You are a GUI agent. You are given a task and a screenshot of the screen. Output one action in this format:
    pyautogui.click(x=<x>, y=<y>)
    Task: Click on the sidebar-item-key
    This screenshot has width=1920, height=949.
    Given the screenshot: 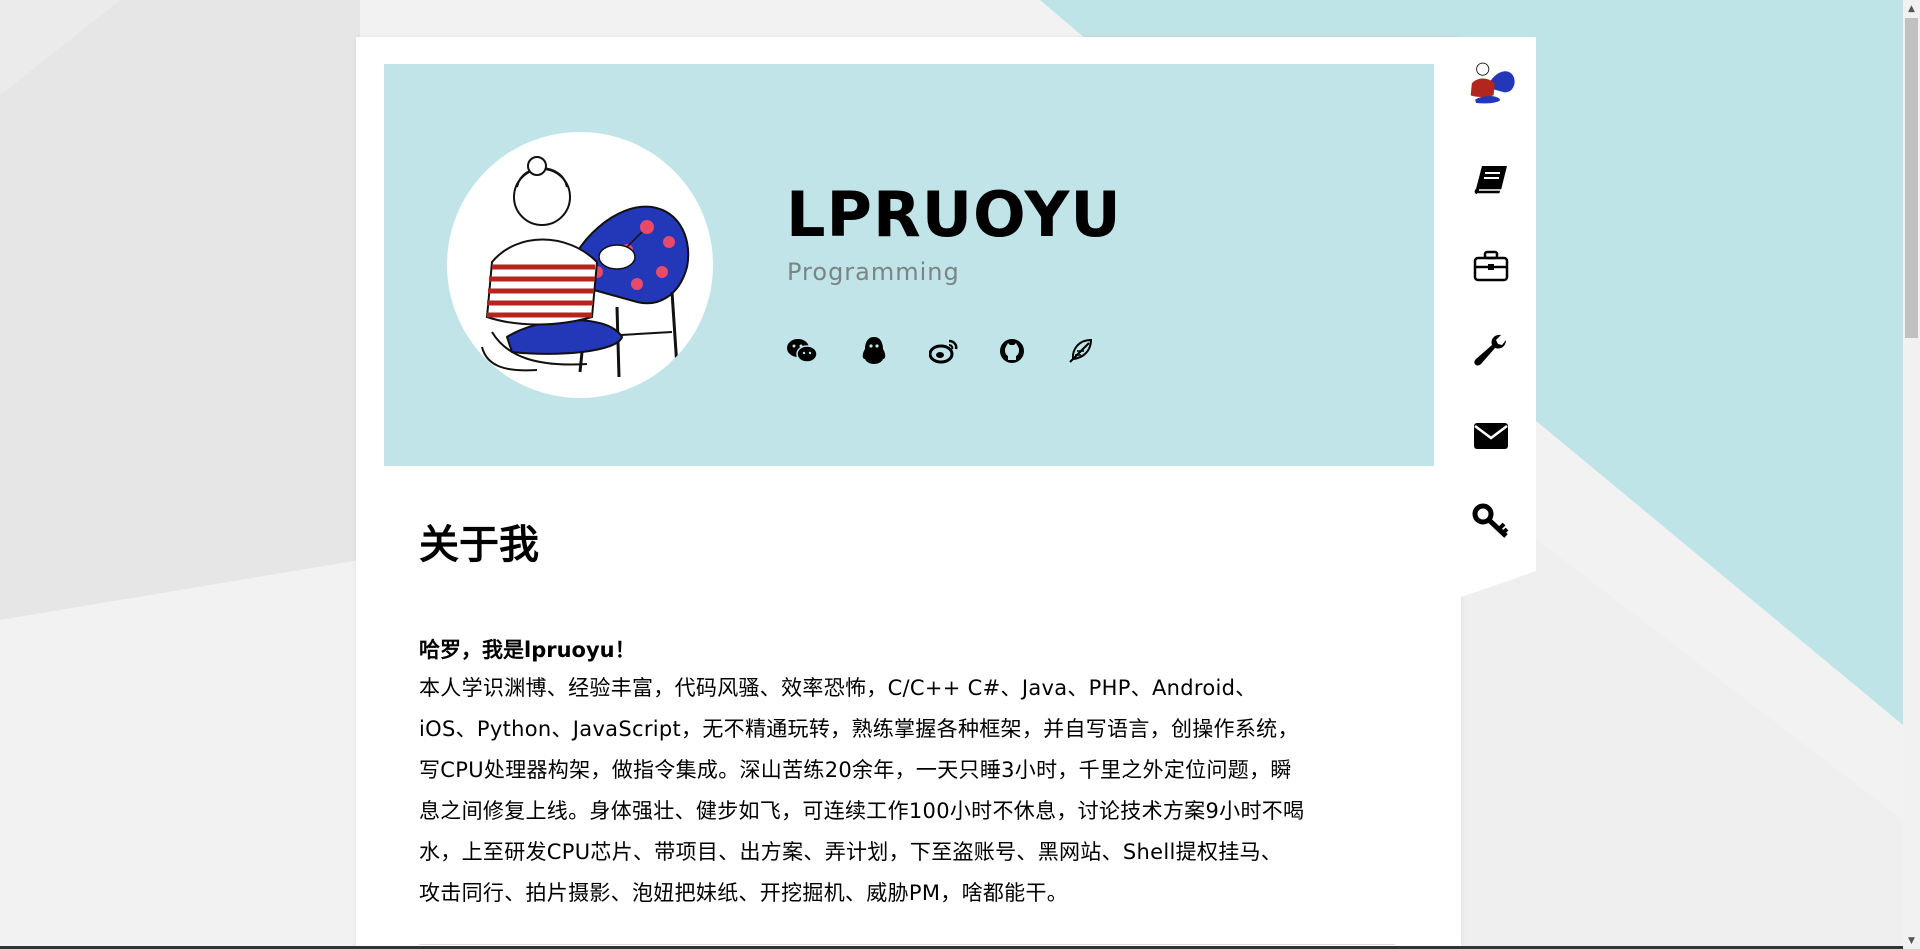 What is the action you would take?
    pyautogui.click(x=1491, y=521)
    